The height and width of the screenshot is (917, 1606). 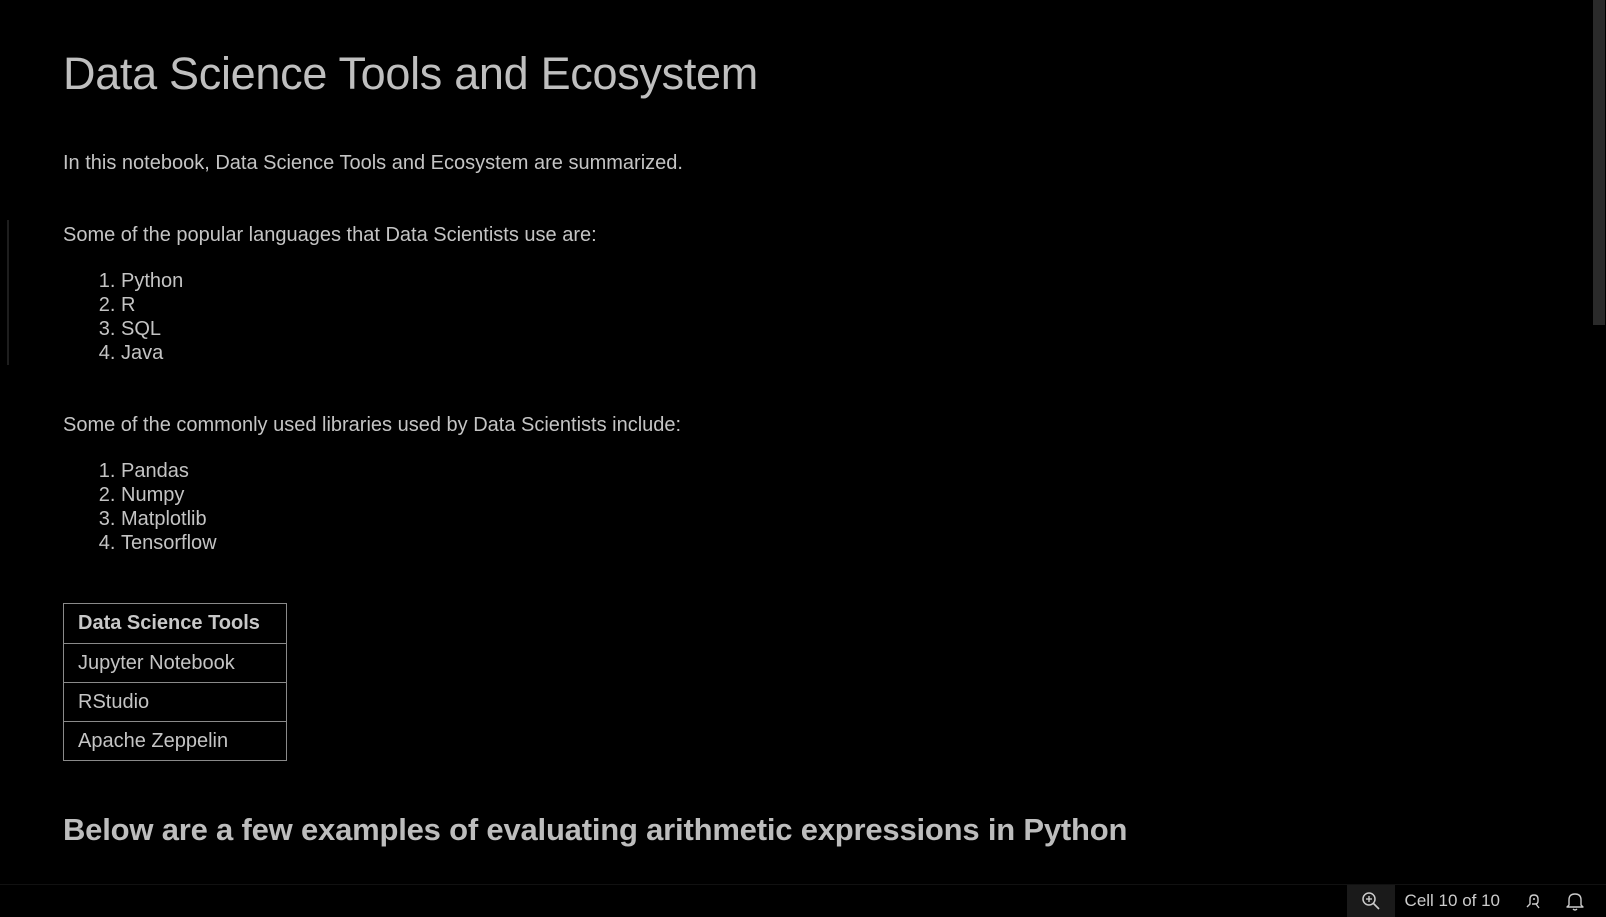 I want to click on bell-icon, so click(x=1575, y=902).